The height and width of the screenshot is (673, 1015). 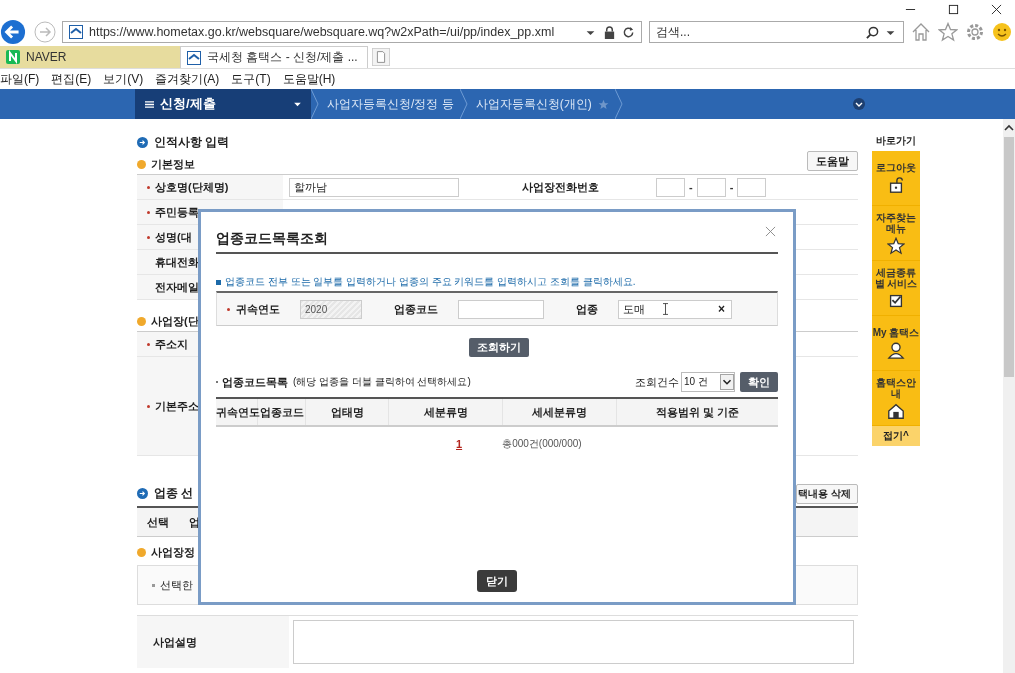 I want to click on subsection-title: 기본정보, so click(x=173, y=164).